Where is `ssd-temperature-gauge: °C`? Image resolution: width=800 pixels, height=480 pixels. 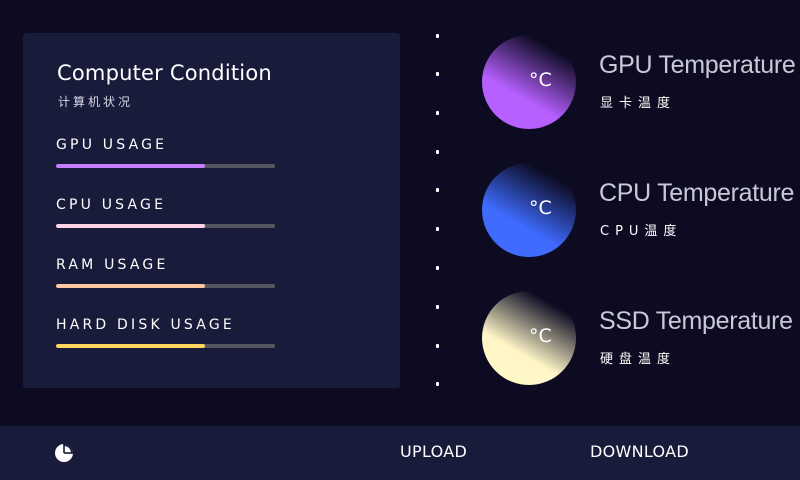 ssd-temperature-gauge: °C is located at coordinates (529, 338).